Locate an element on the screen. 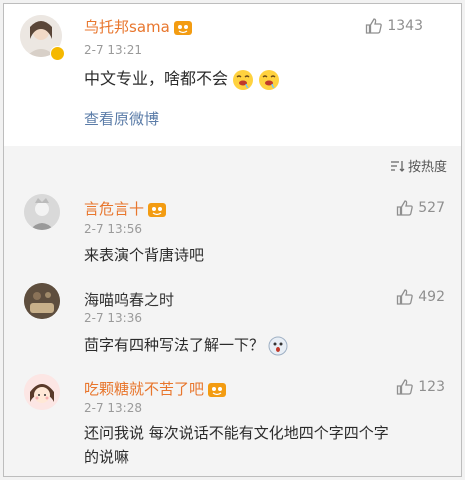  like-count: 492 is located at coordinates (431, 297).